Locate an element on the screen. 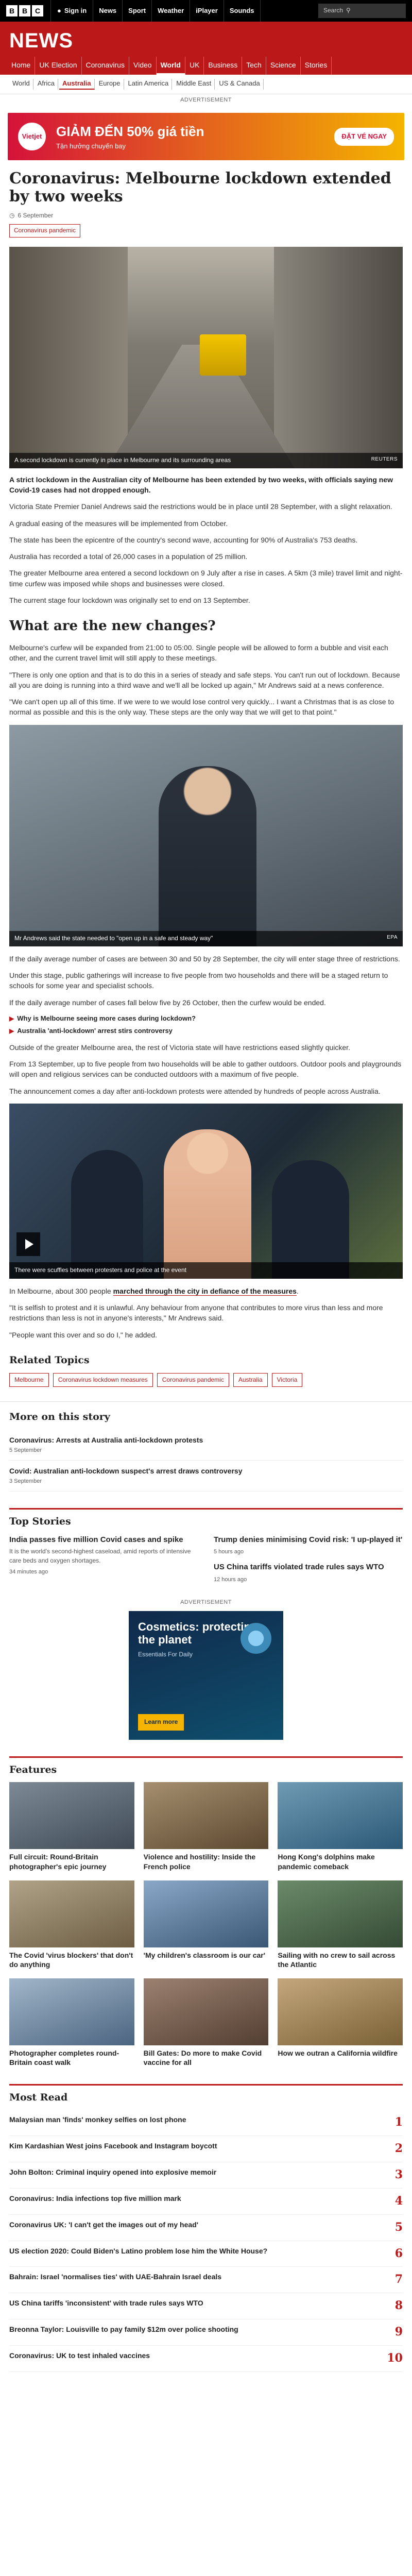 The image size is (412, 2576). play-icon is located at coordinates (28, 1244).